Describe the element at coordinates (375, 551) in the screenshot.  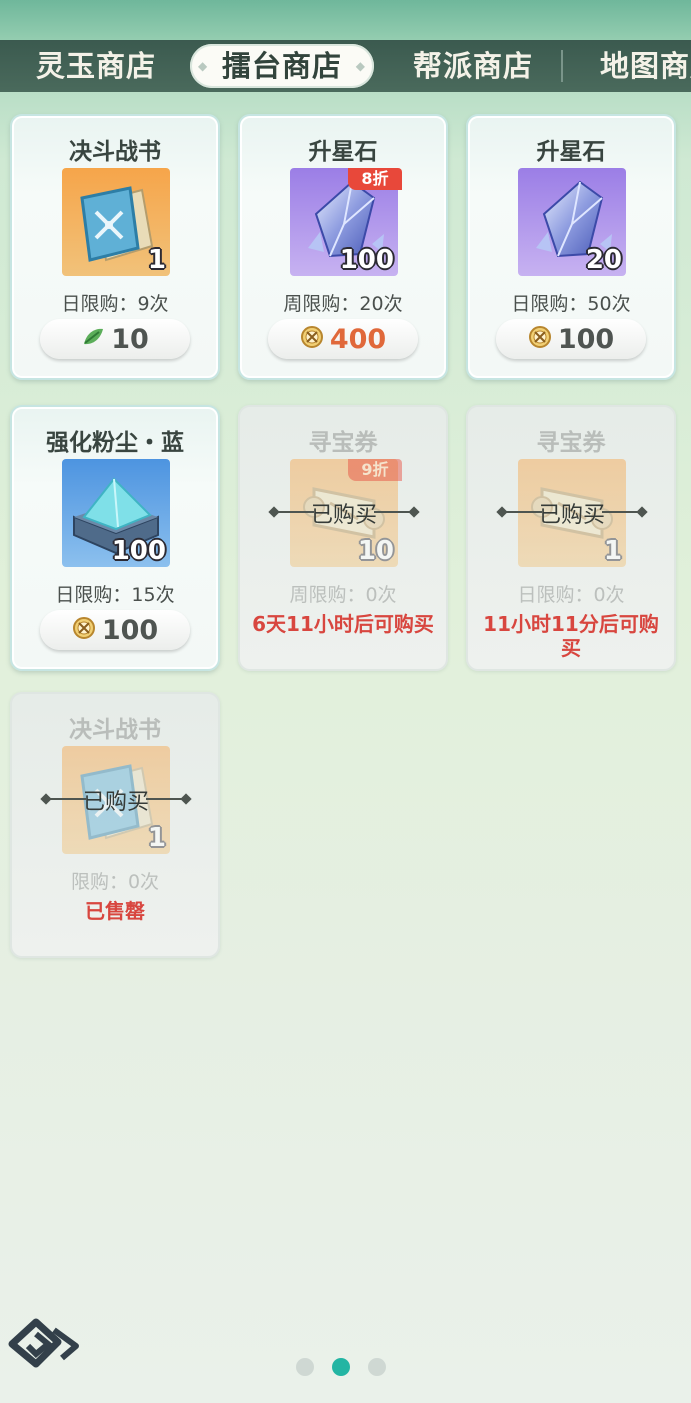
I see `item-quantity: 10` at that location.